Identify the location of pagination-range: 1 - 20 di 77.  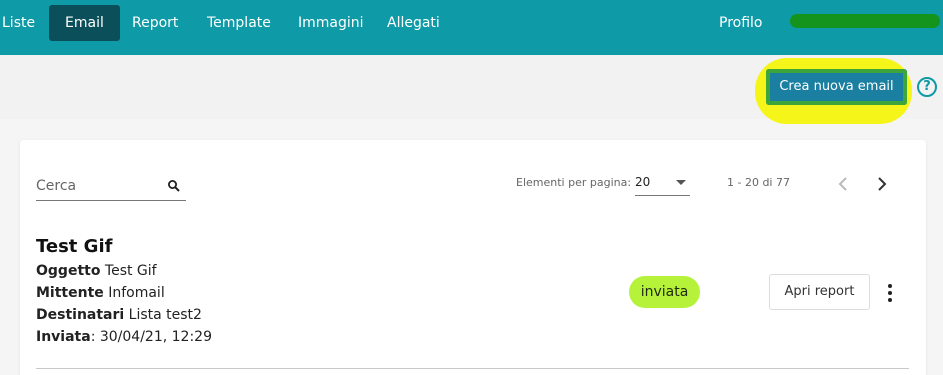
(758, 182).